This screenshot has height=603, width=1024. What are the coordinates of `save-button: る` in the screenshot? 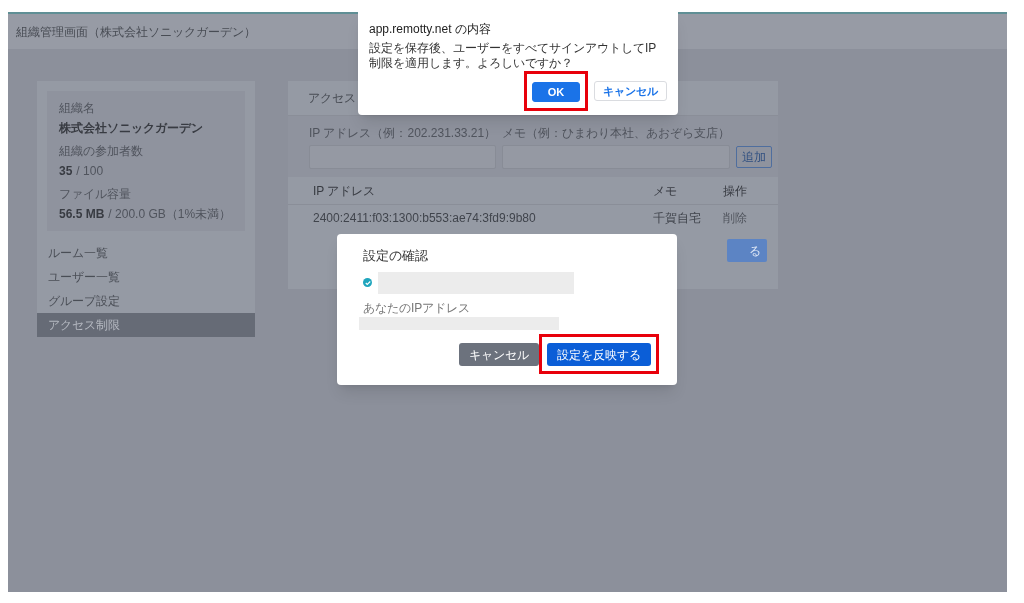 It's located at (747, 250).